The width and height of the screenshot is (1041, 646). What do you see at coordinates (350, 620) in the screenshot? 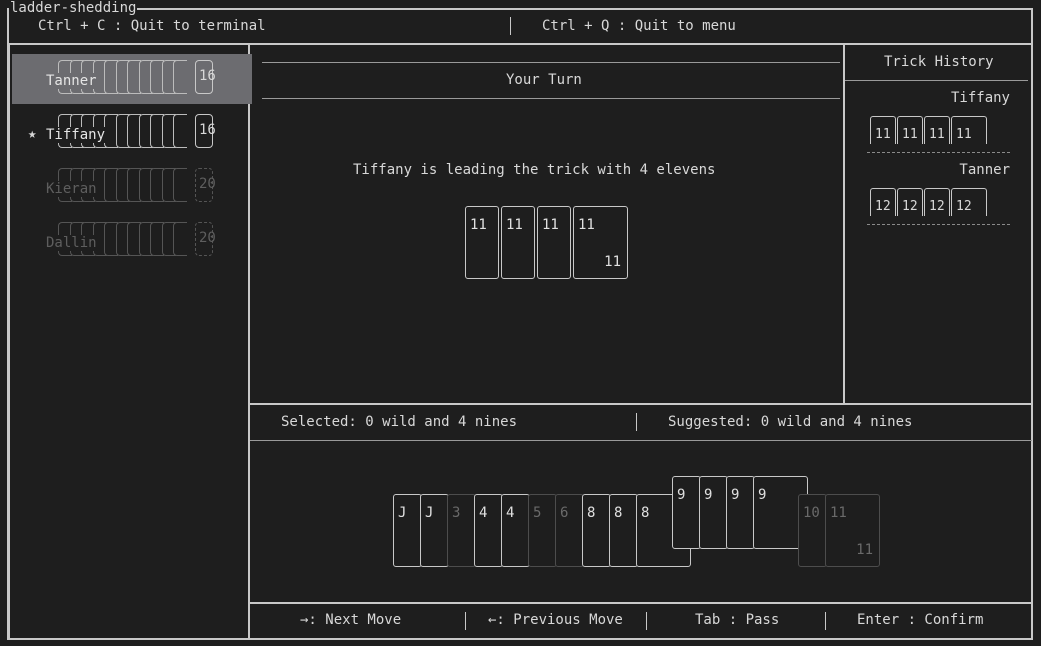
I see `next-move-shortcut: →: Next Move` at bounding box center [350, 620].